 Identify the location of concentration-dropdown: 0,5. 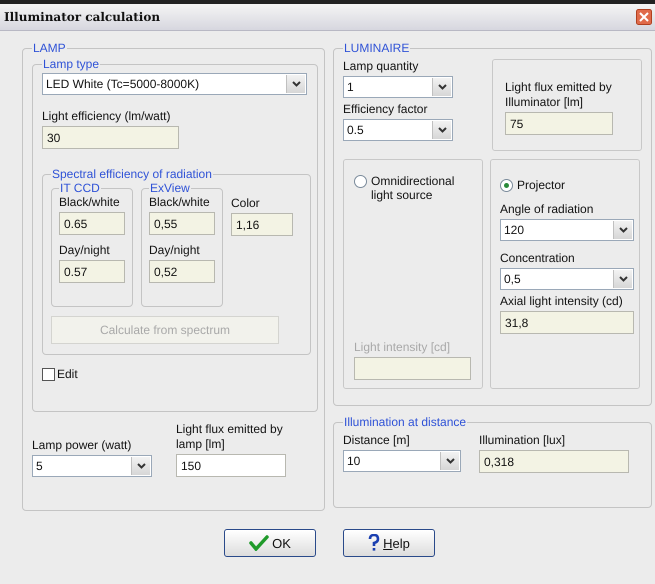
(567, 279).